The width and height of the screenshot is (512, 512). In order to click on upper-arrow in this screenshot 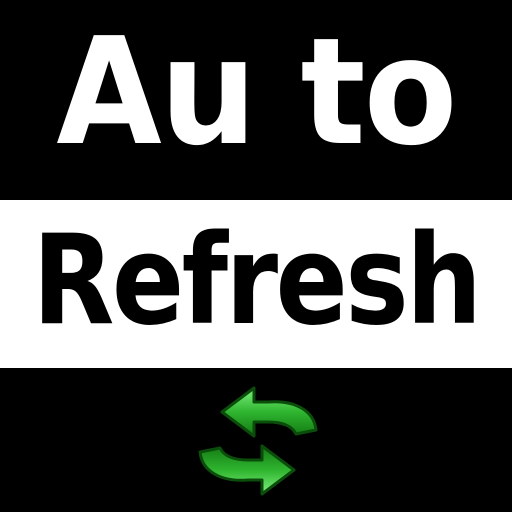, I will do `click(269, 412)`.